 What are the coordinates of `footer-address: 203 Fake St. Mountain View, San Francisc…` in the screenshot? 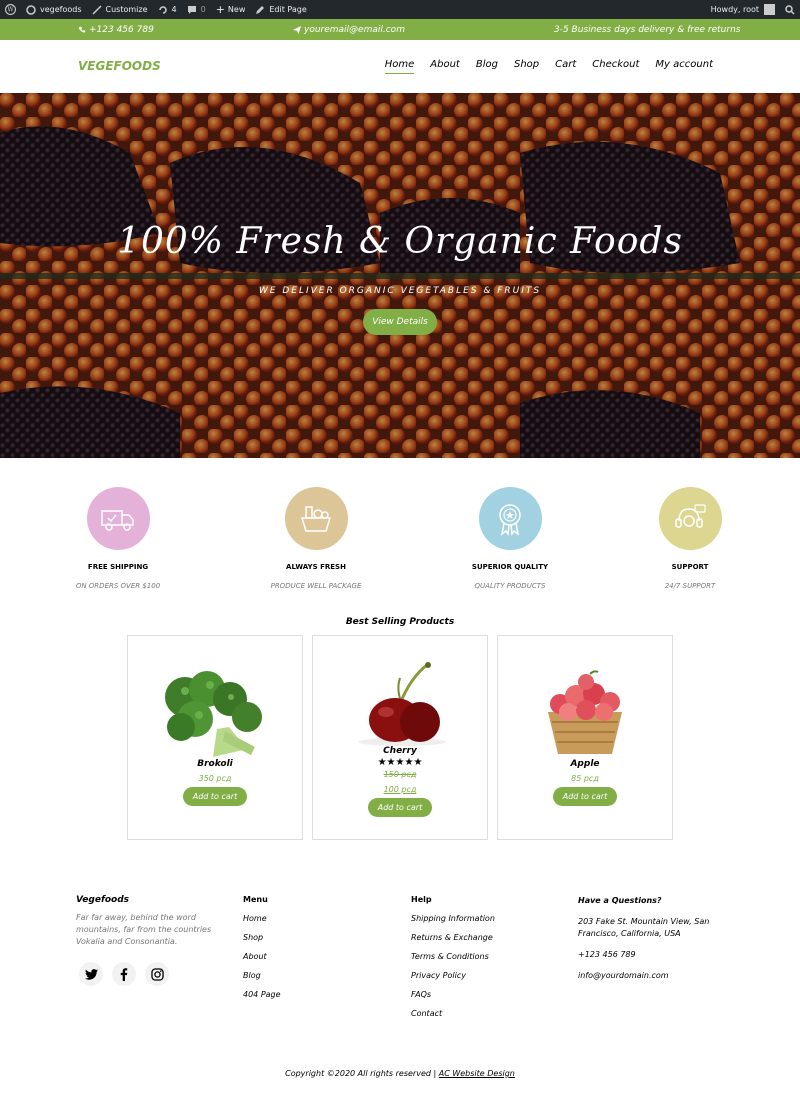 It's located at (644, 927).